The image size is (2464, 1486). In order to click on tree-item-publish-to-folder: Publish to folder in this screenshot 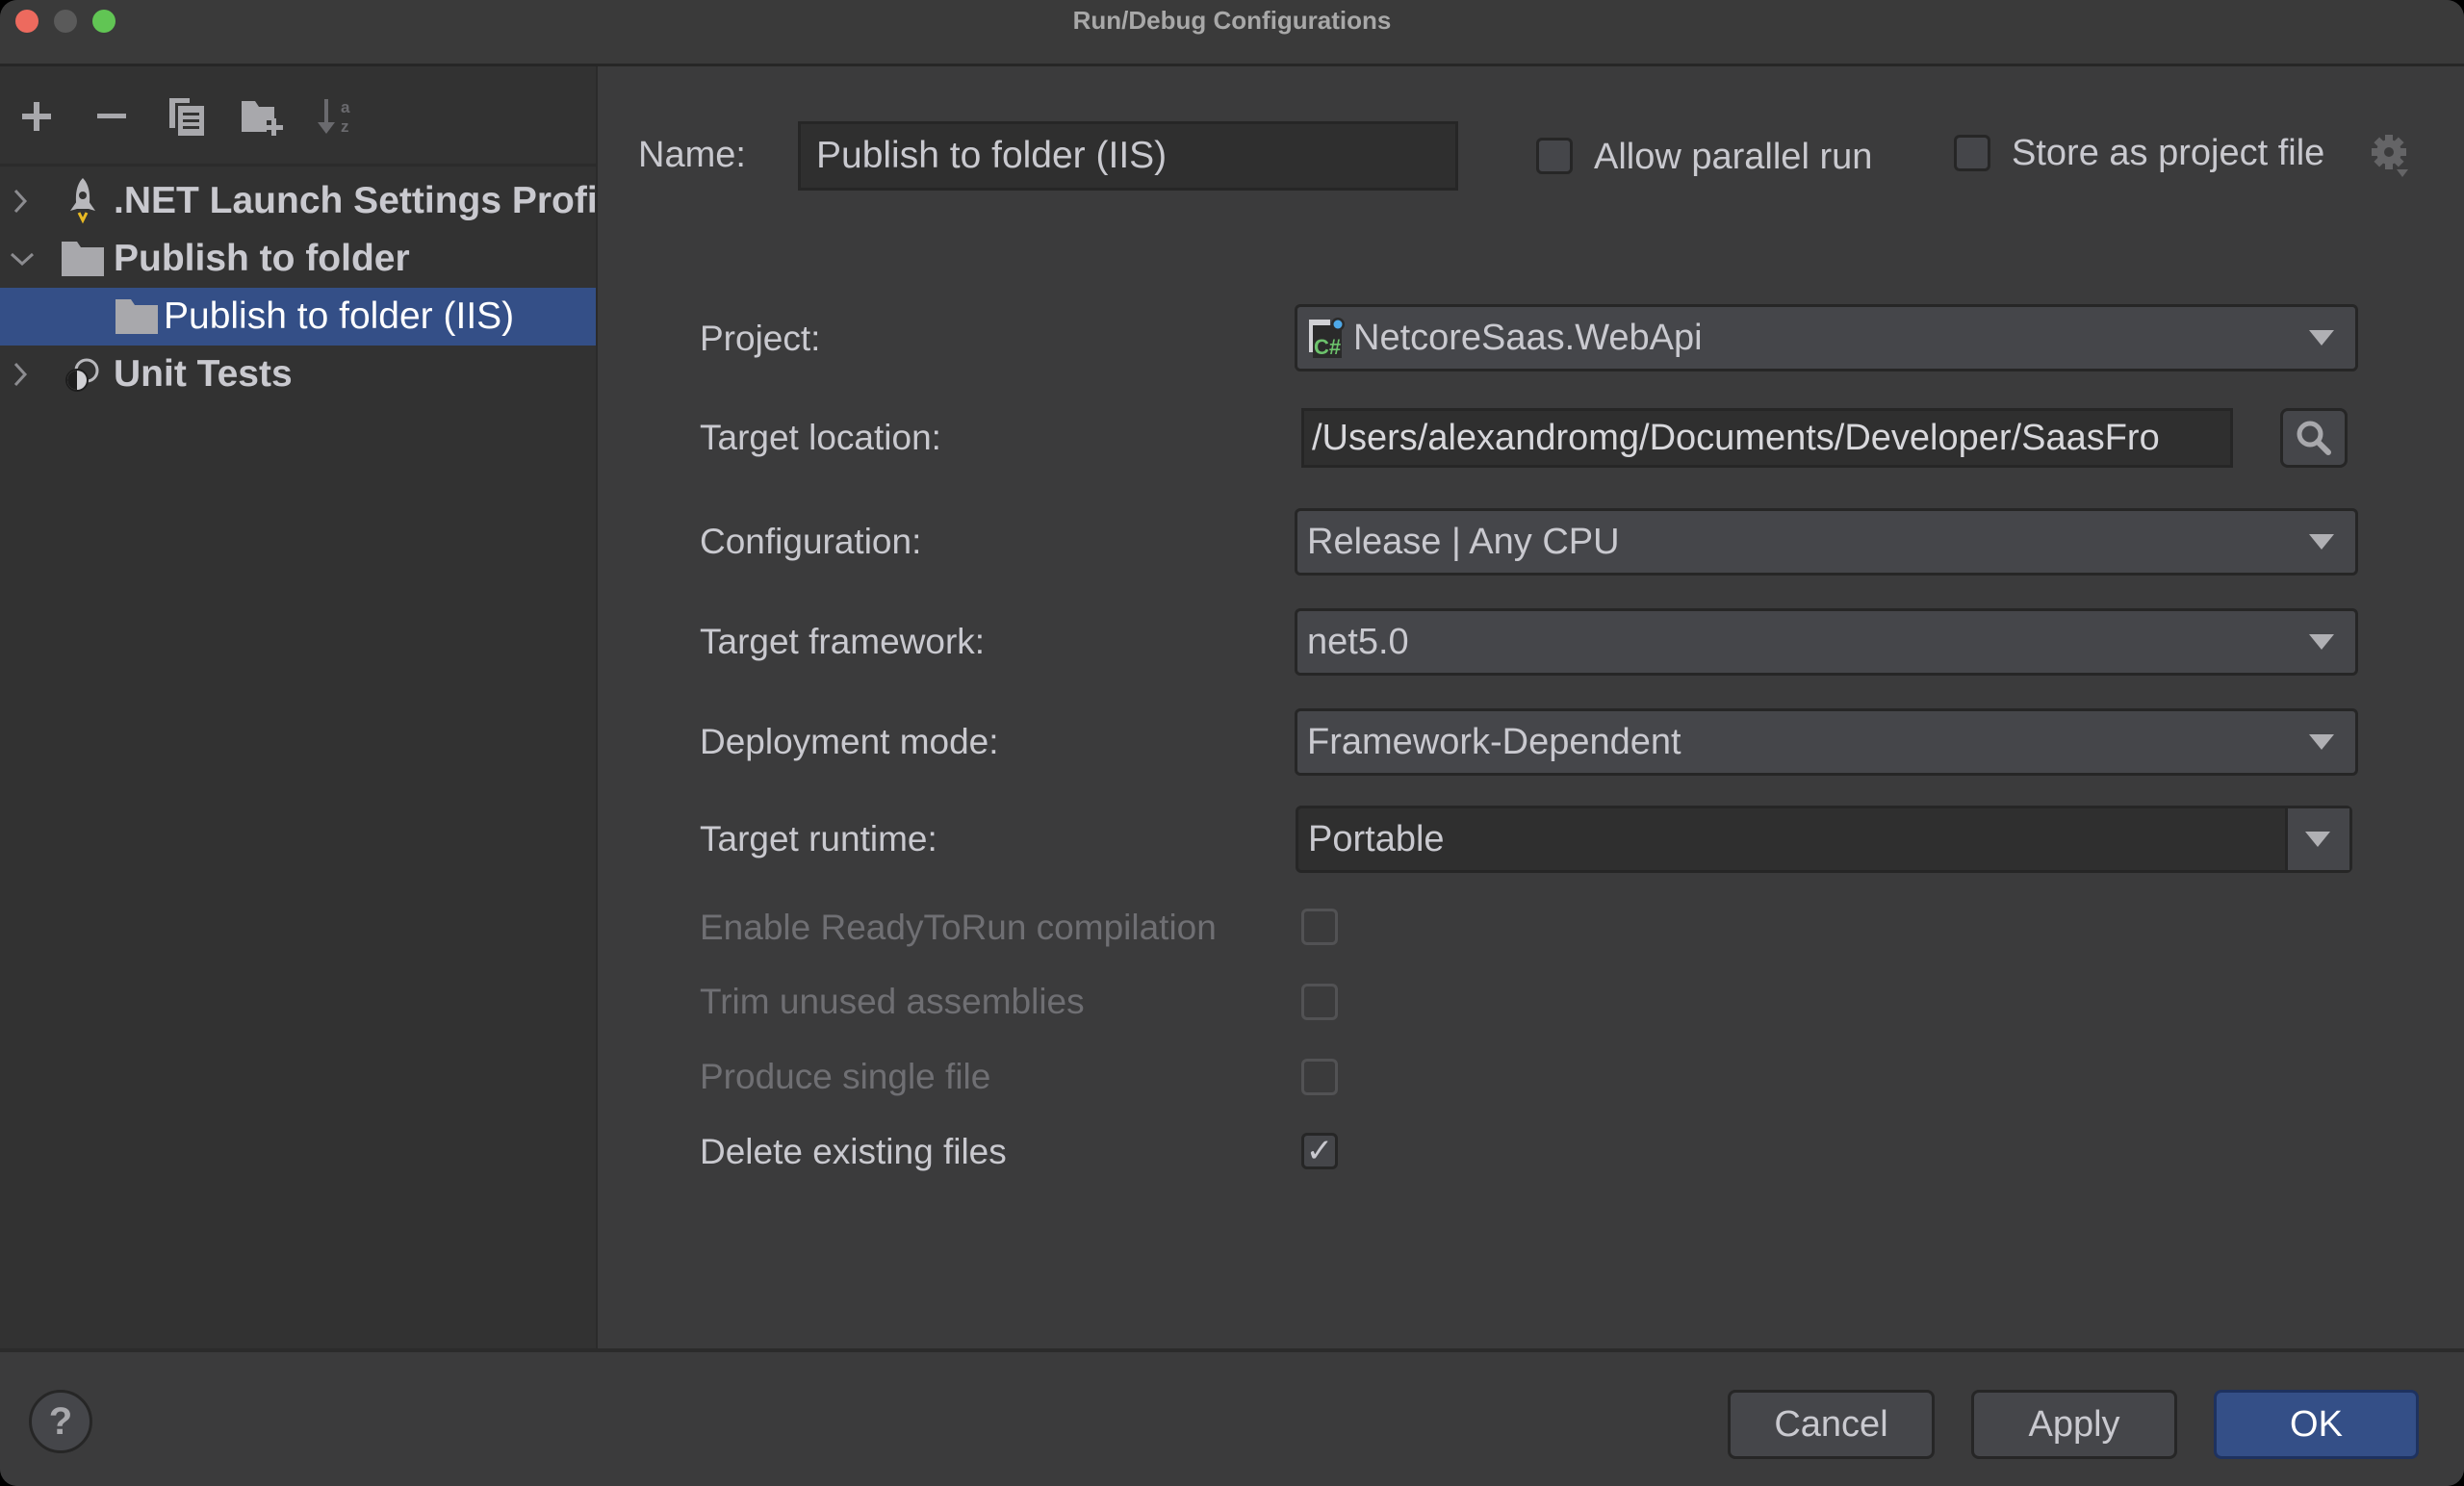, I will do `click(298, 259)`.